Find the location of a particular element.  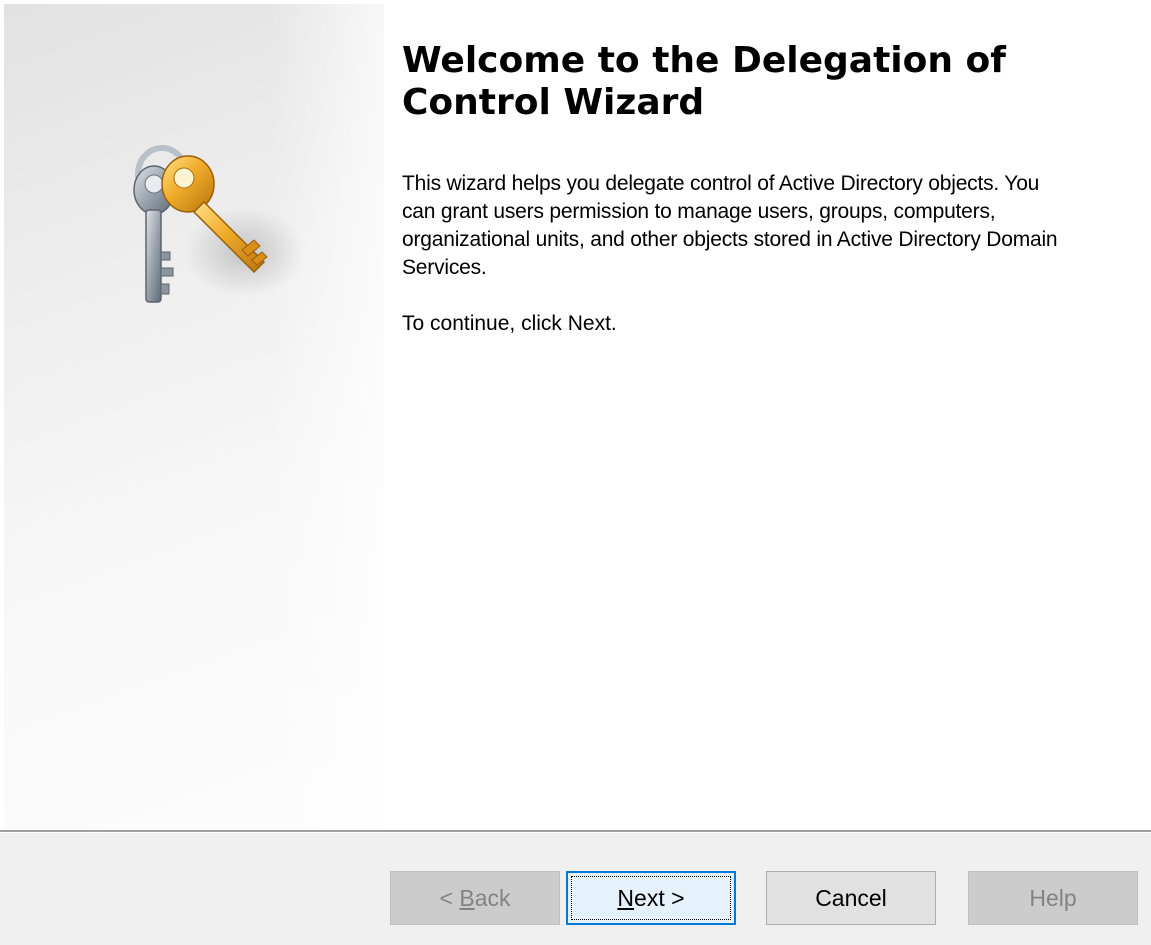

next-button: Next > is located at coordinates (651, 898).